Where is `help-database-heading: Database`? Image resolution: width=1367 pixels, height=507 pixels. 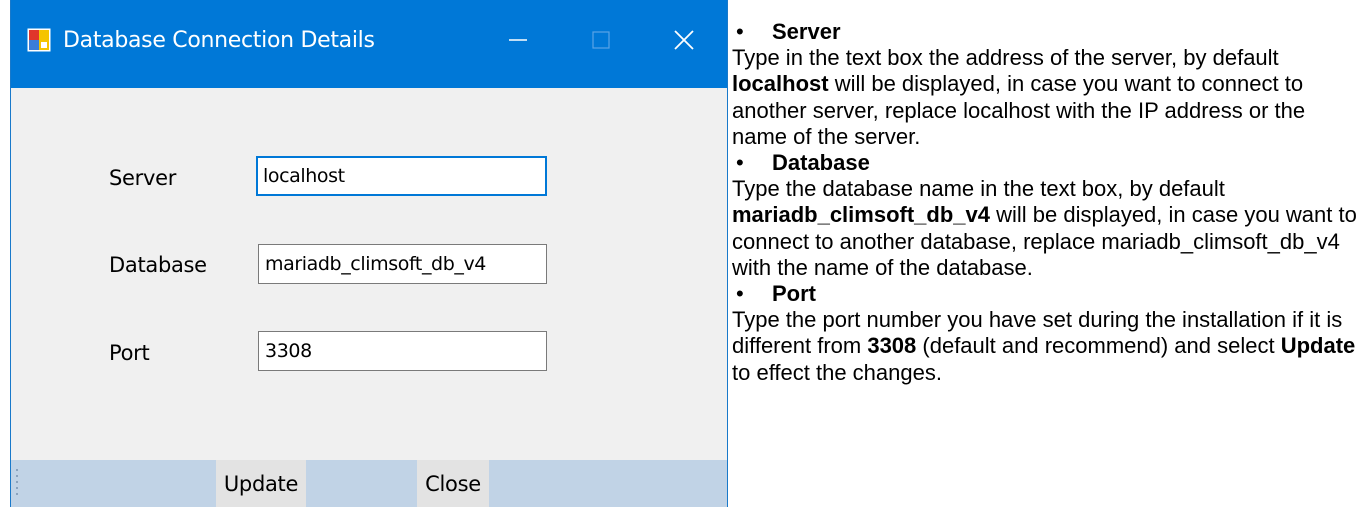 help-database-heading: Database is located at coordinates (821, 163).